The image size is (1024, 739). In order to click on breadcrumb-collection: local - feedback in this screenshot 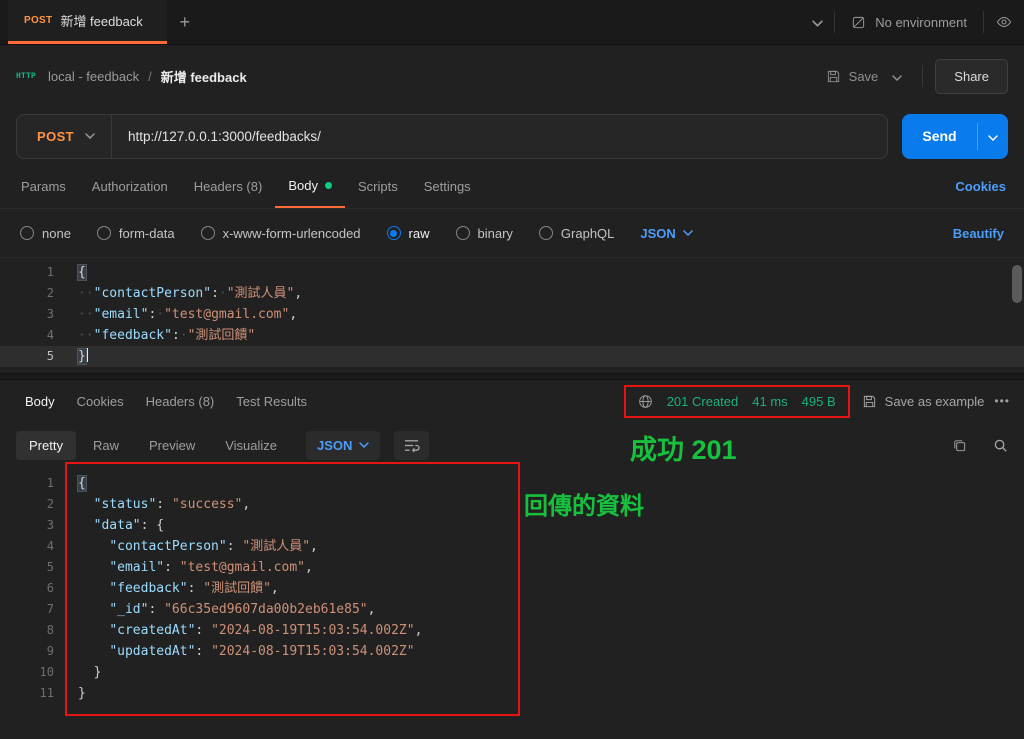, I will do `click(93, 76)`.